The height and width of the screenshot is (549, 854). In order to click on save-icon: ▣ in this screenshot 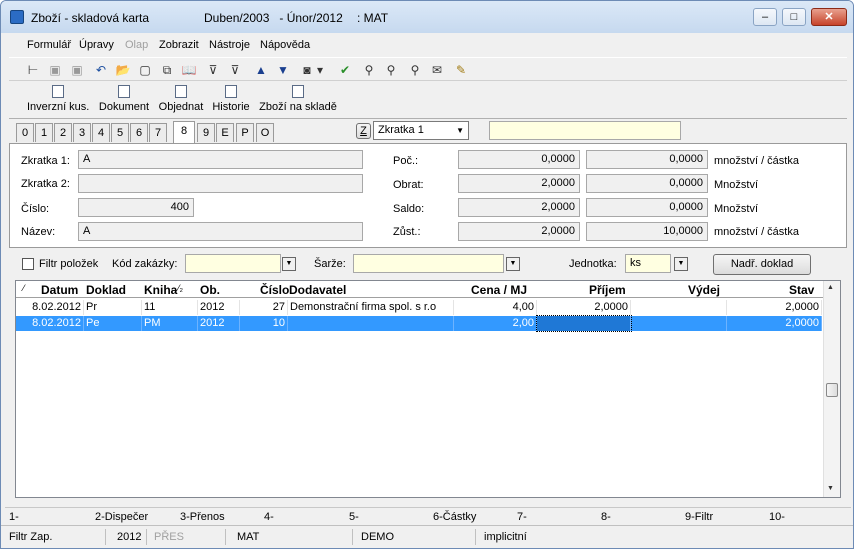, I will do `click(55, 70)`.